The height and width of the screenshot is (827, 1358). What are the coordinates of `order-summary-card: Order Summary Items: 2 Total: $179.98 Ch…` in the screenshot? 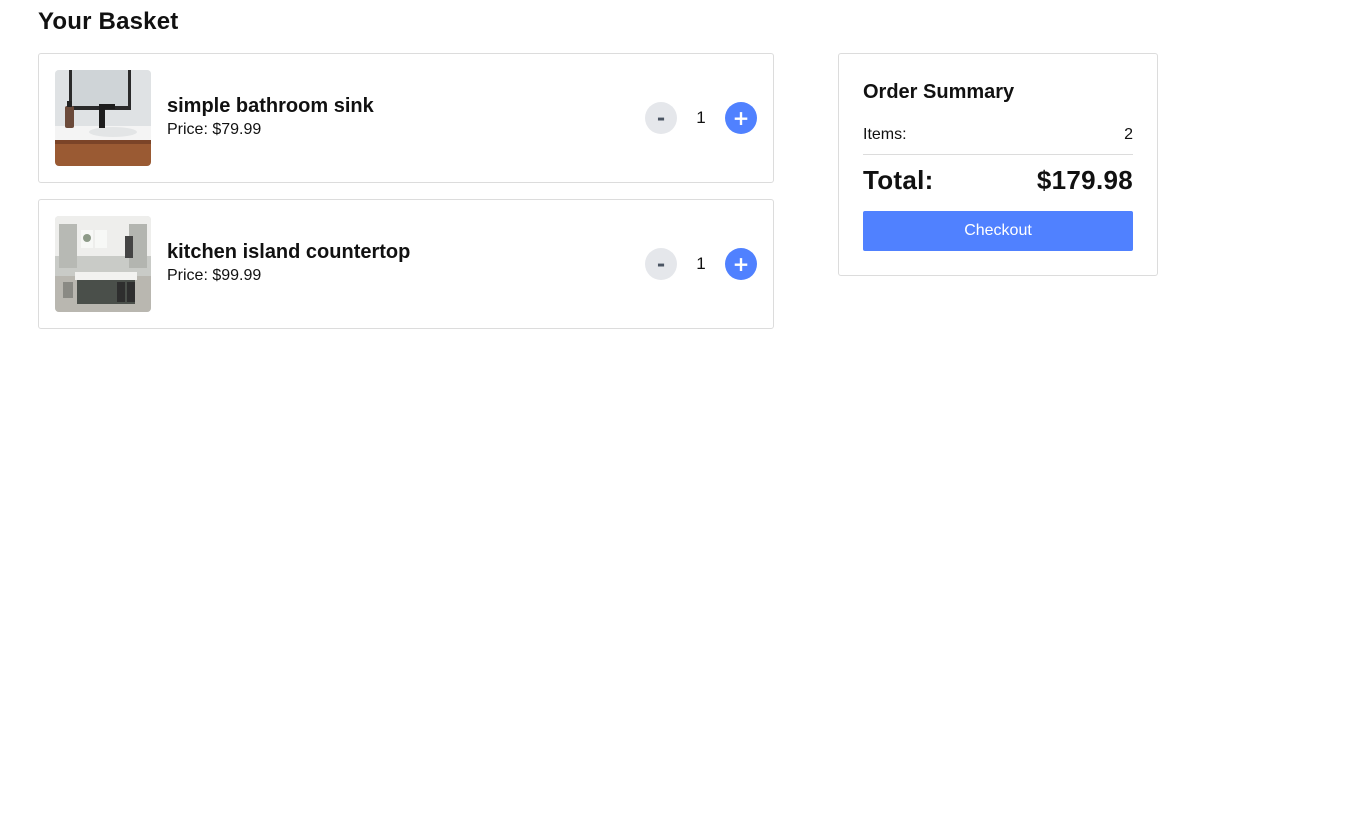 It's located at (998, 164).